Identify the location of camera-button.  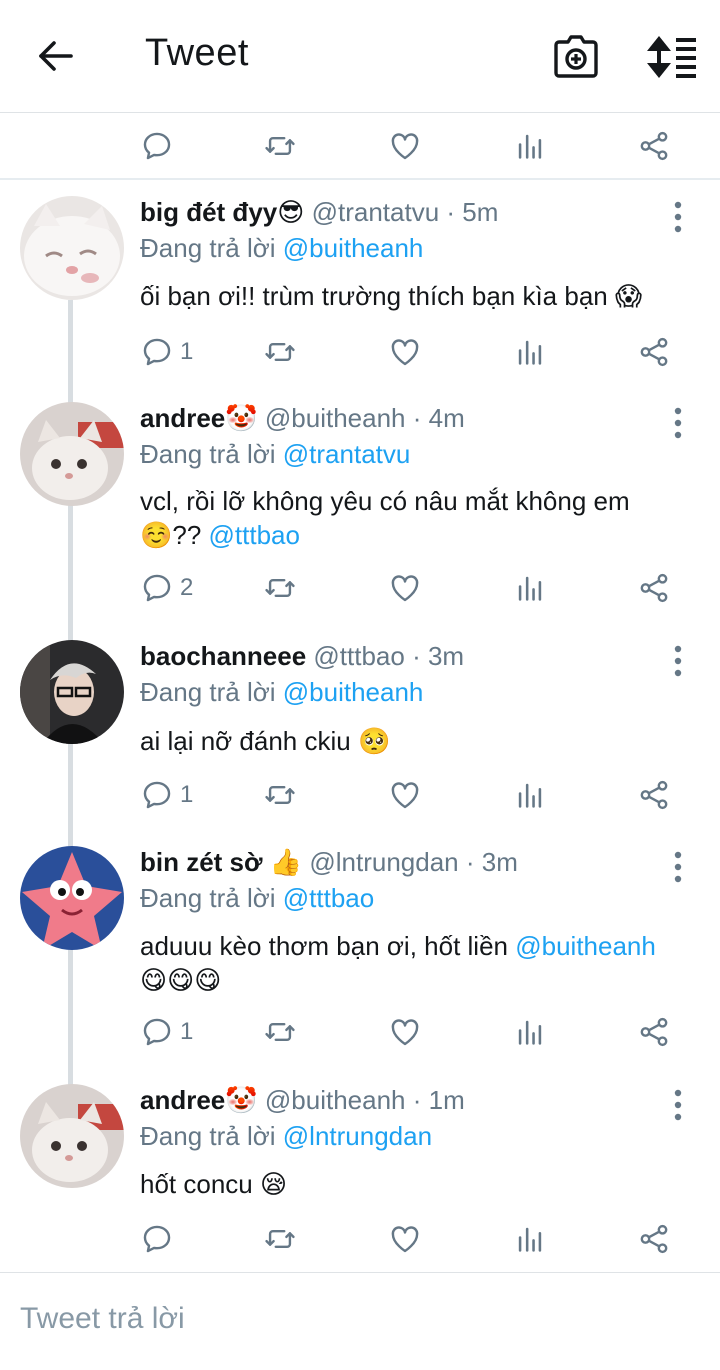
(576, 57).